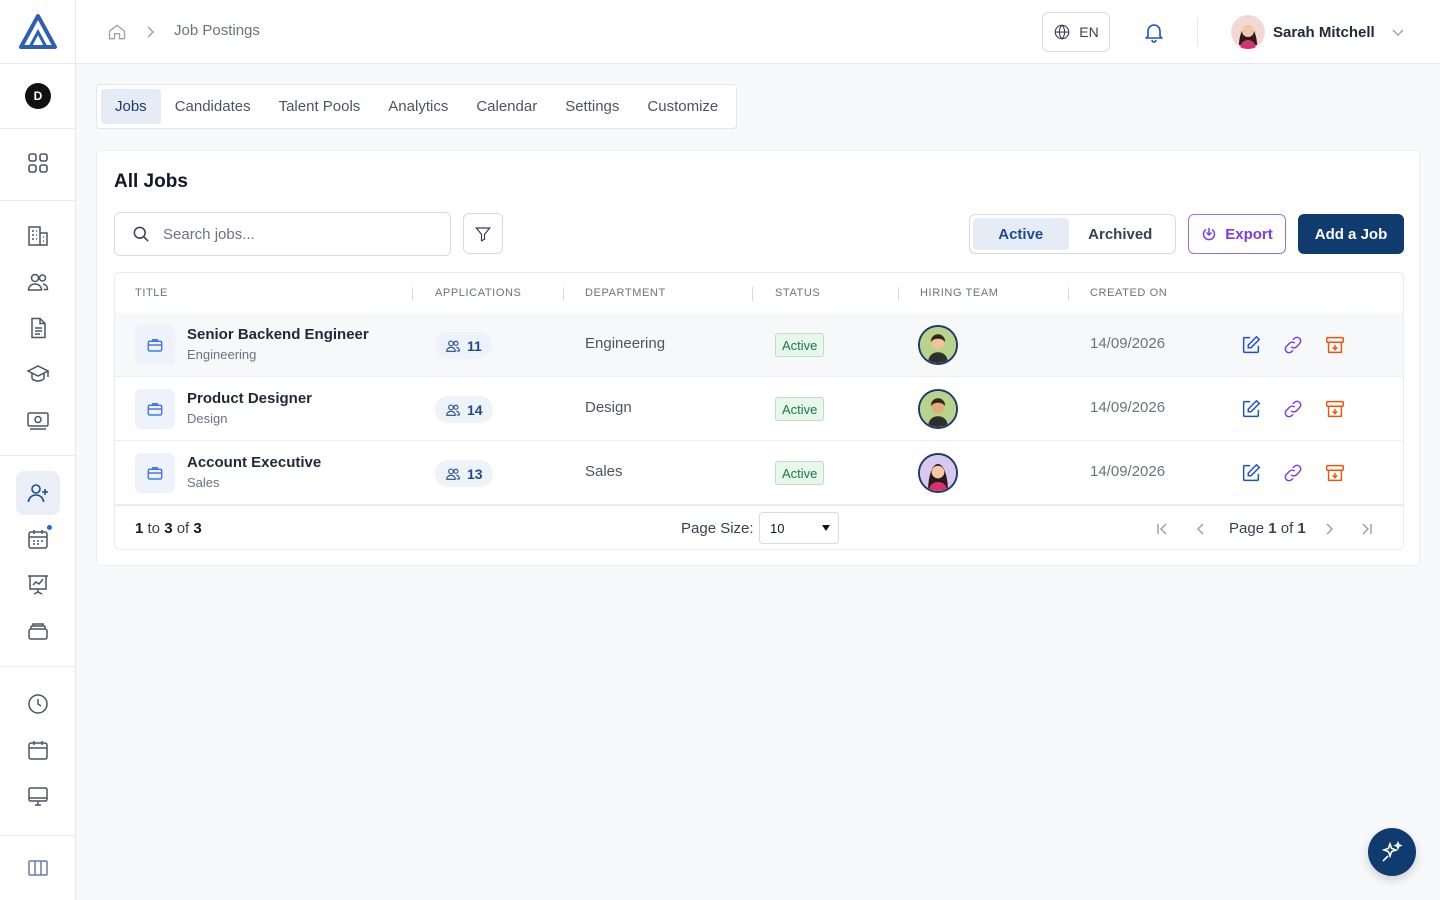 This screenshot has height=900, width=1440. What do you see at coordinates (1392, 852) in the screenshot?
I see `ai-assistant-button` at bounding box center [1392, 852].